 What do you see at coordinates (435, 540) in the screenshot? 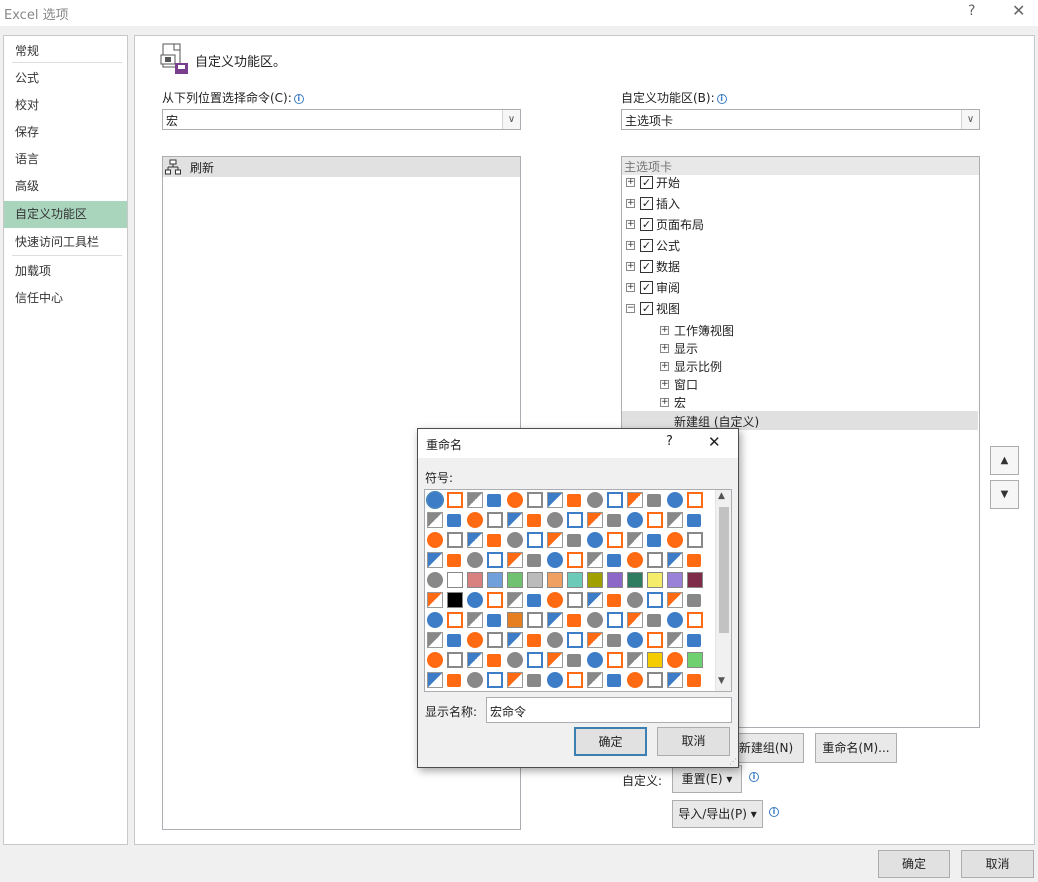
I see `pin-icon` at bounding box center [435, 540].